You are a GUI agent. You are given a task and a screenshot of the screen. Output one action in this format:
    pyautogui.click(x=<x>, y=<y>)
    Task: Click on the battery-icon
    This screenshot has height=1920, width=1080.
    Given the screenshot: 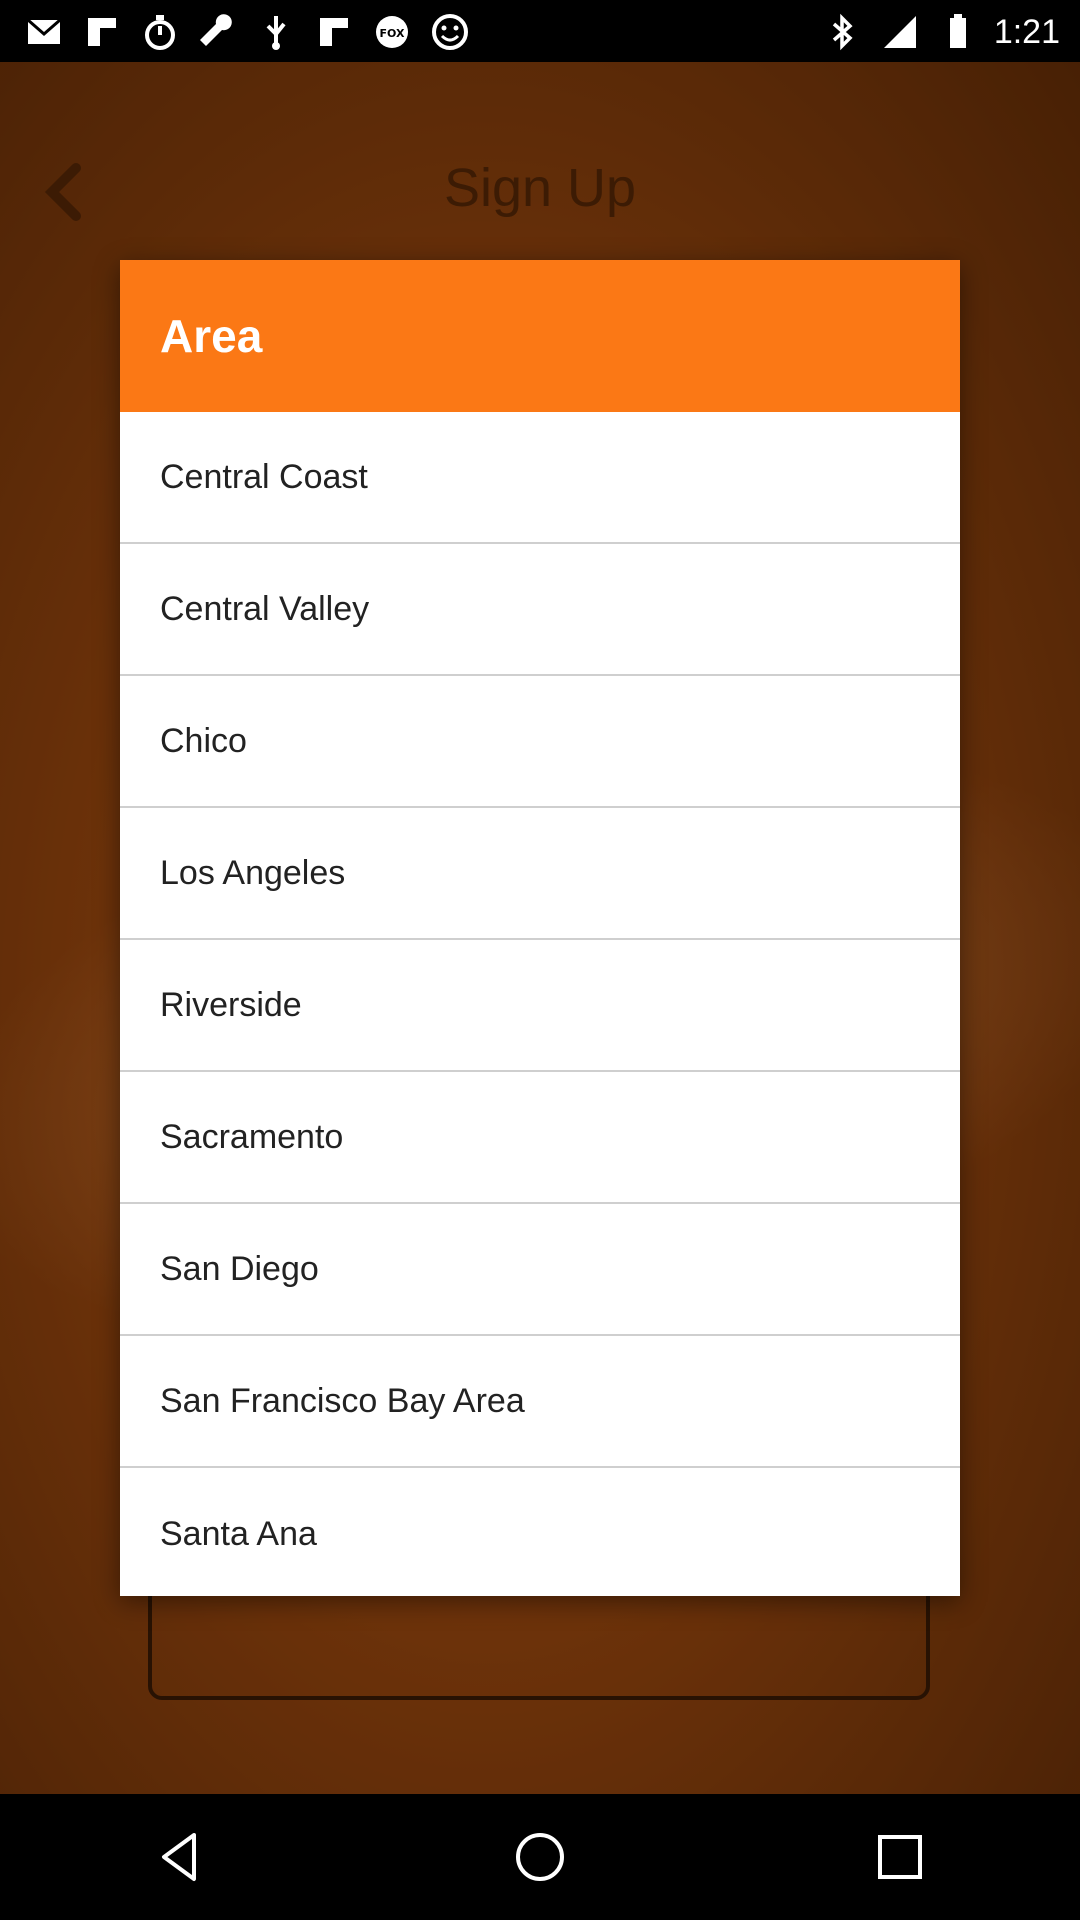 What is the action you would take?
    pyautogui.click(x=958, y=32)
    